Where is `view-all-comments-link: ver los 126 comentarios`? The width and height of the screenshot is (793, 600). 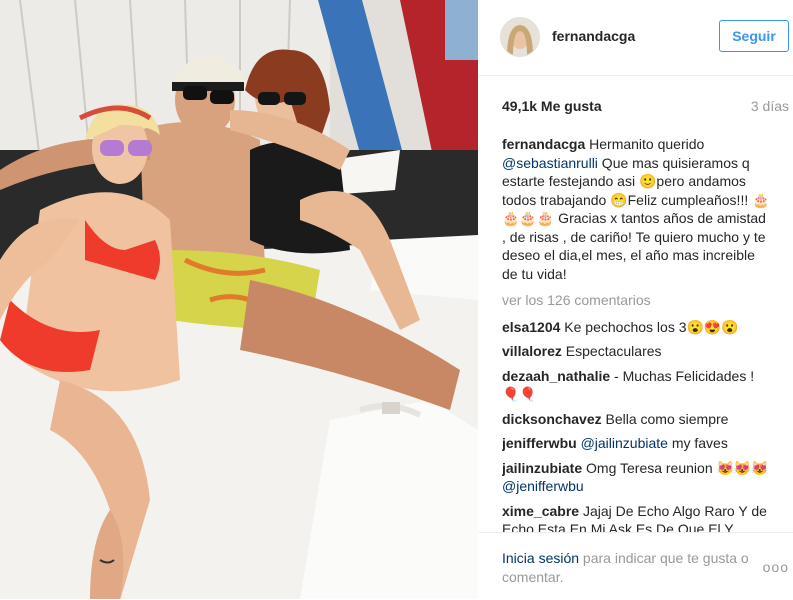 view-all-comments-link: ver los 126 comentarios is located at coordinates (636, 300).